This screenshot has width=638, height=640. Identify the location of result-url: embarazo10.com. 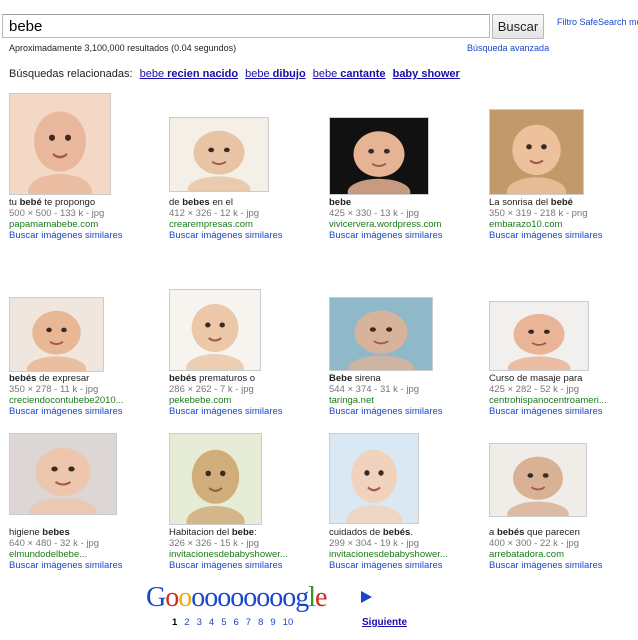
(546, 224).